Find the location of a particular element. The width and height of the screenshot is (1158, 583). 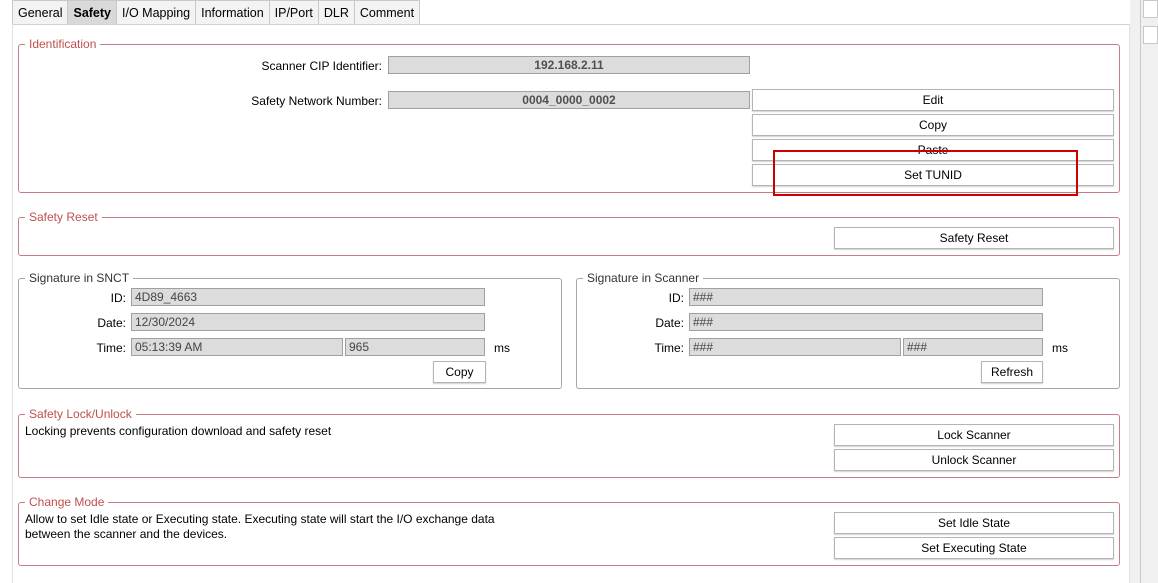

scanner-ms-field: ### is located at coordinates (973, 347).